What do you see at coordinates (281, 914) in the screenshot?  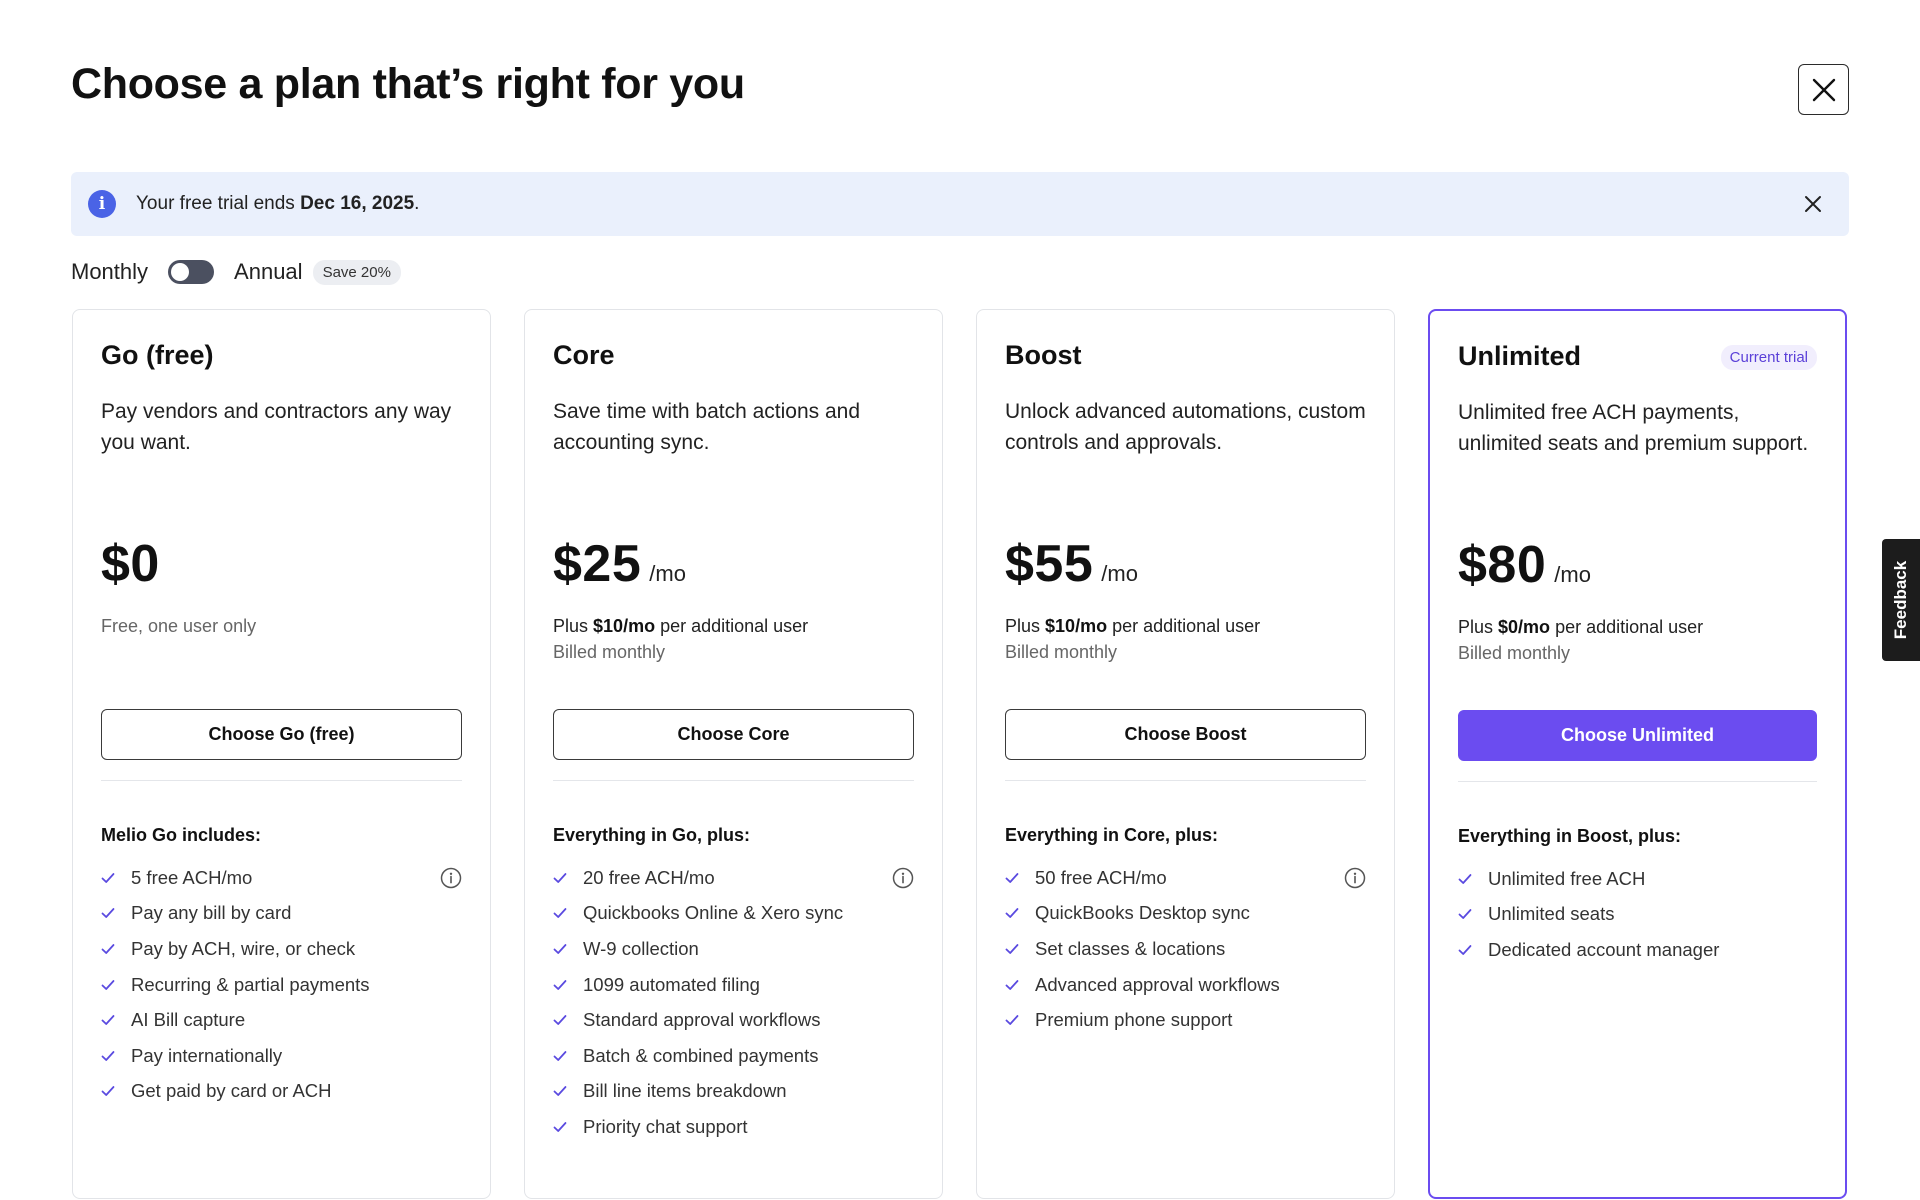 I see `feature-item: Pay any bill by card` at bounding box center [281, 914].